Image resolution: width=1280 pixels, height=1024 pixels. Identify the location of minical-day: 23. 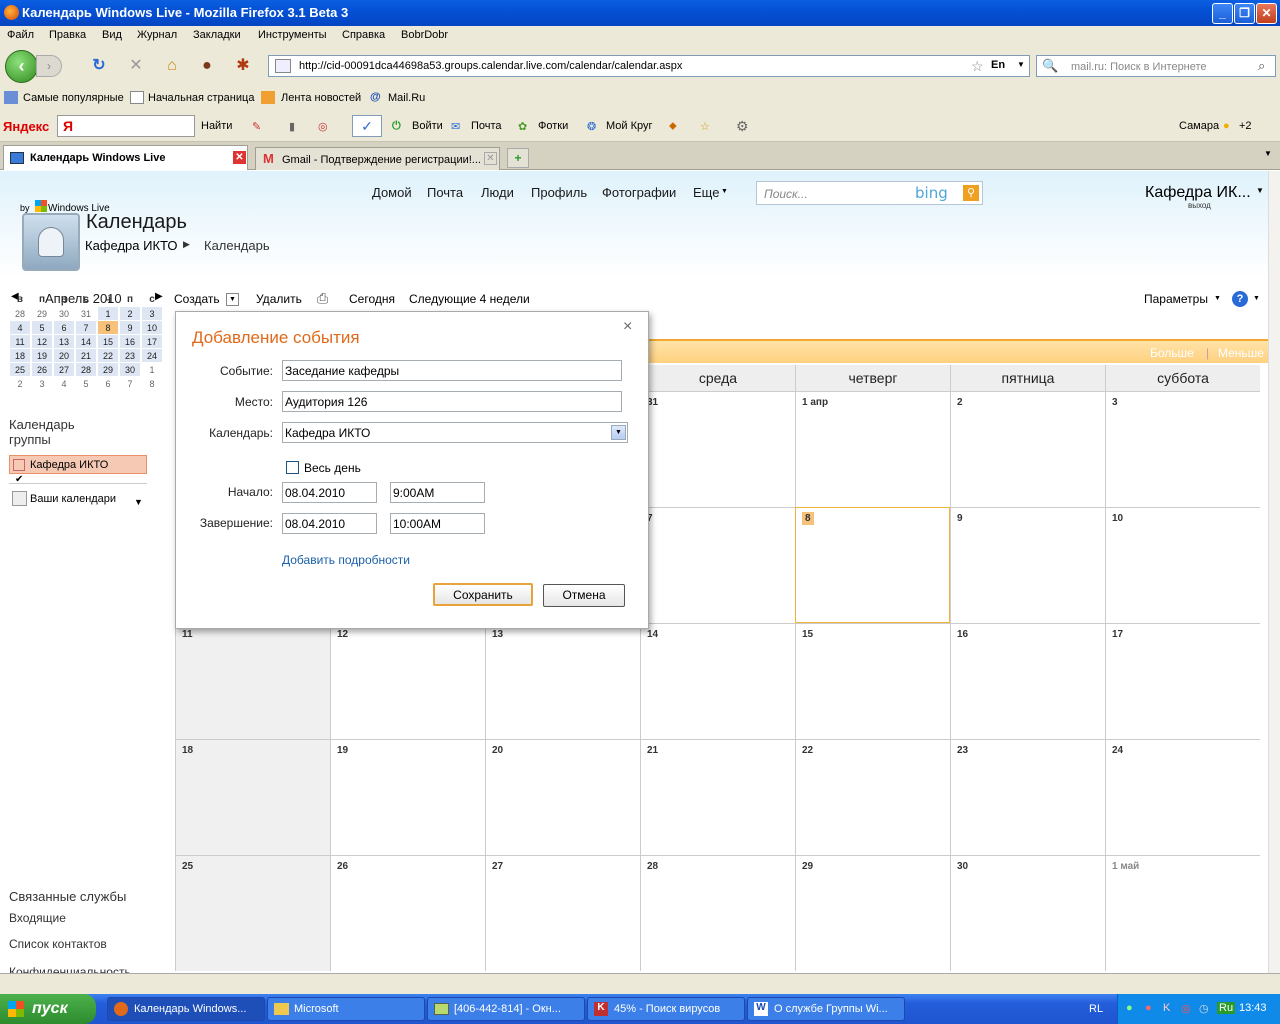
(130, 355).